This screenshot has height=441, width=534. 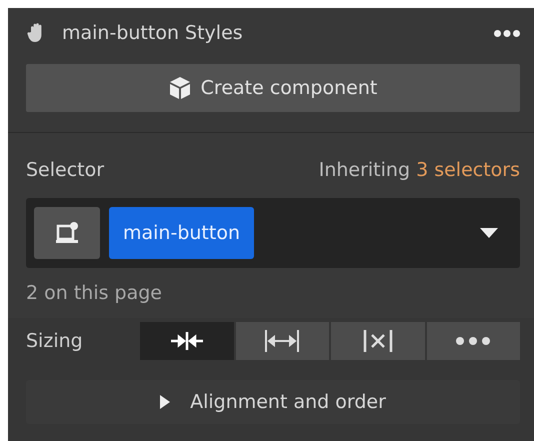 What do you see at coordinates (54, 341) in the screenshot?
I see `sizing-label: Sizing` at bounding box center [54, 341].